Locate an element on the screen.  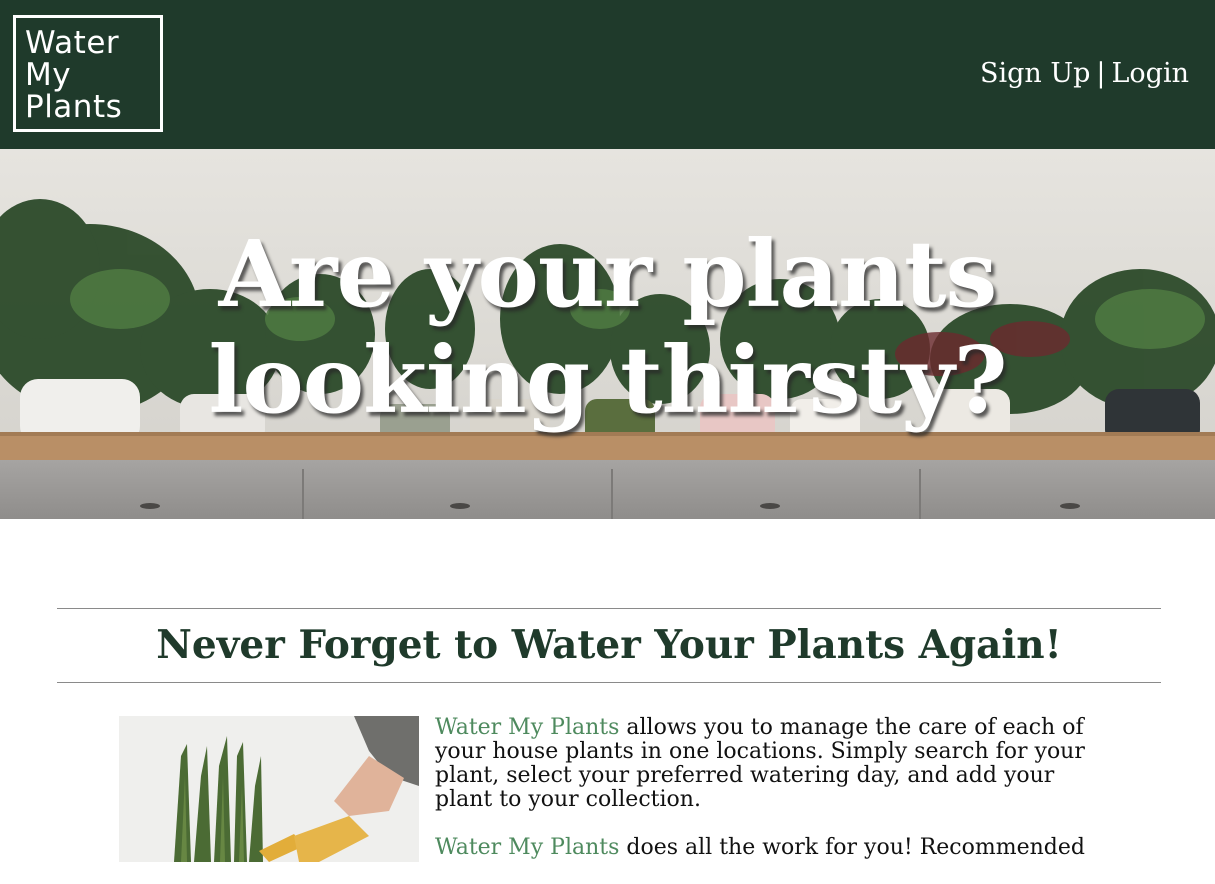
snake-plant-photo is located at coordinates (269, 789).